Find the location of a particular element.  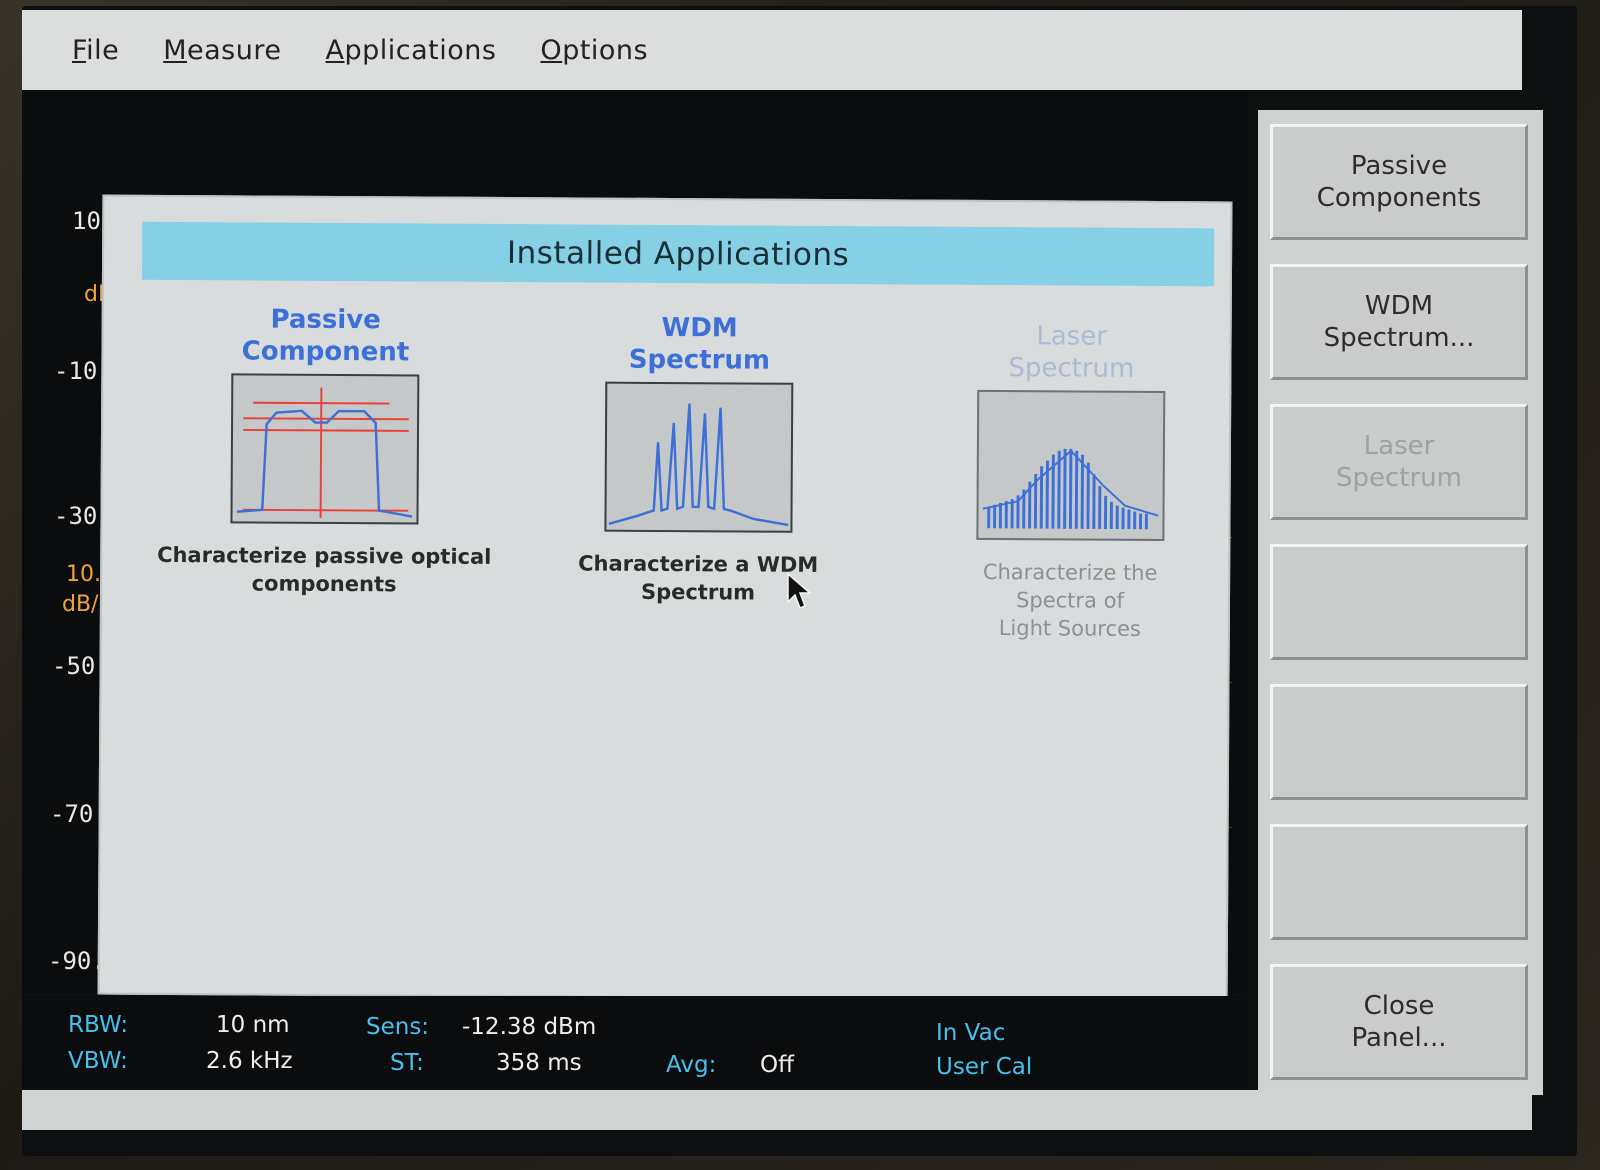

calibration-indicator: User Cal is located at coordinates (984, 1067).